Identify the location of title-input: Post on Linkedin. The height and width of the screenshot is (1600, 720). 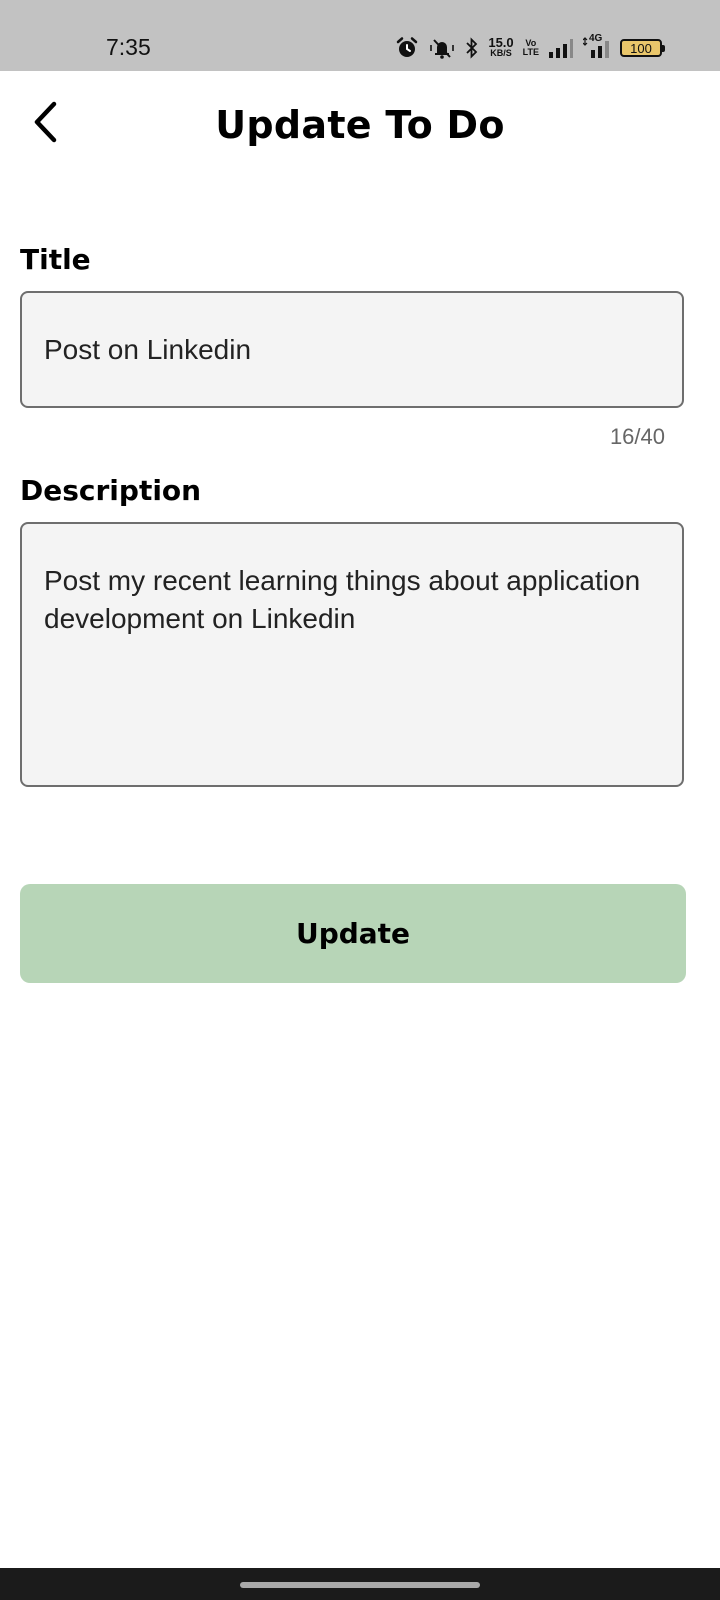
(352, 349).